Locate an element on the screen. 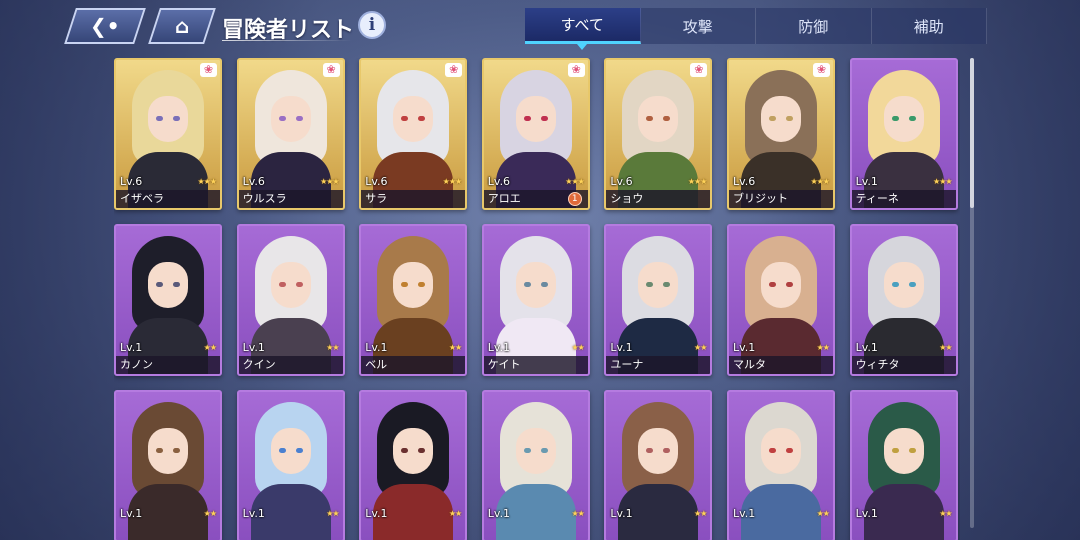  character-card: Lv.1 ★★ カノン is located at coordinates (168, 300).